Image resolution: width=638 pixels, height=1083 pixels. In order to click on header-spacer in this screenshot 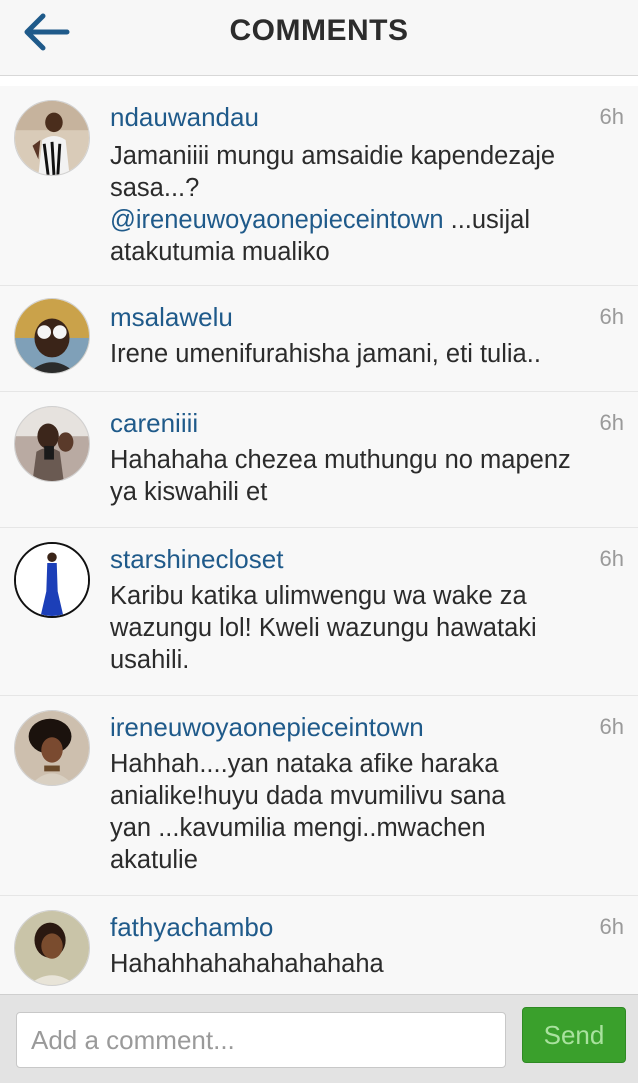, I will do `click(319, 81)`.